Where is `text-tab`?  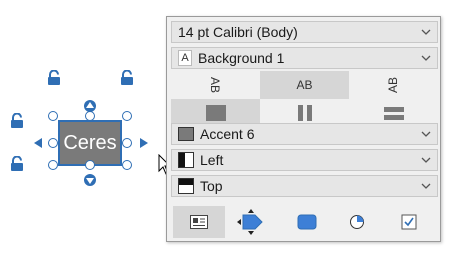 text-tab is located at coordinates (199, 222).